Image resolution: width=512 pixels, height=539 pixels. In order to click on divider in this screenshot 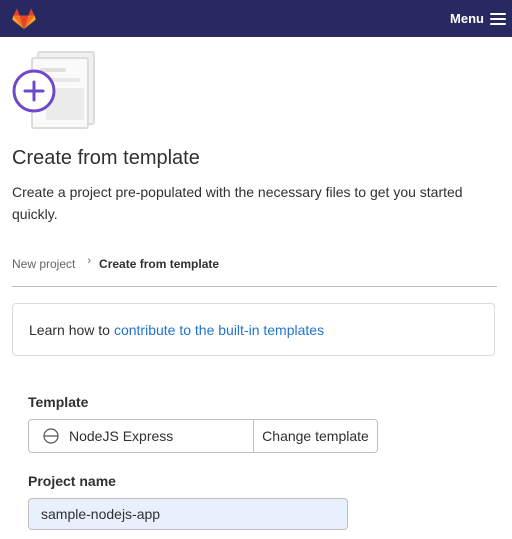, I will do `click(254, 286)`.